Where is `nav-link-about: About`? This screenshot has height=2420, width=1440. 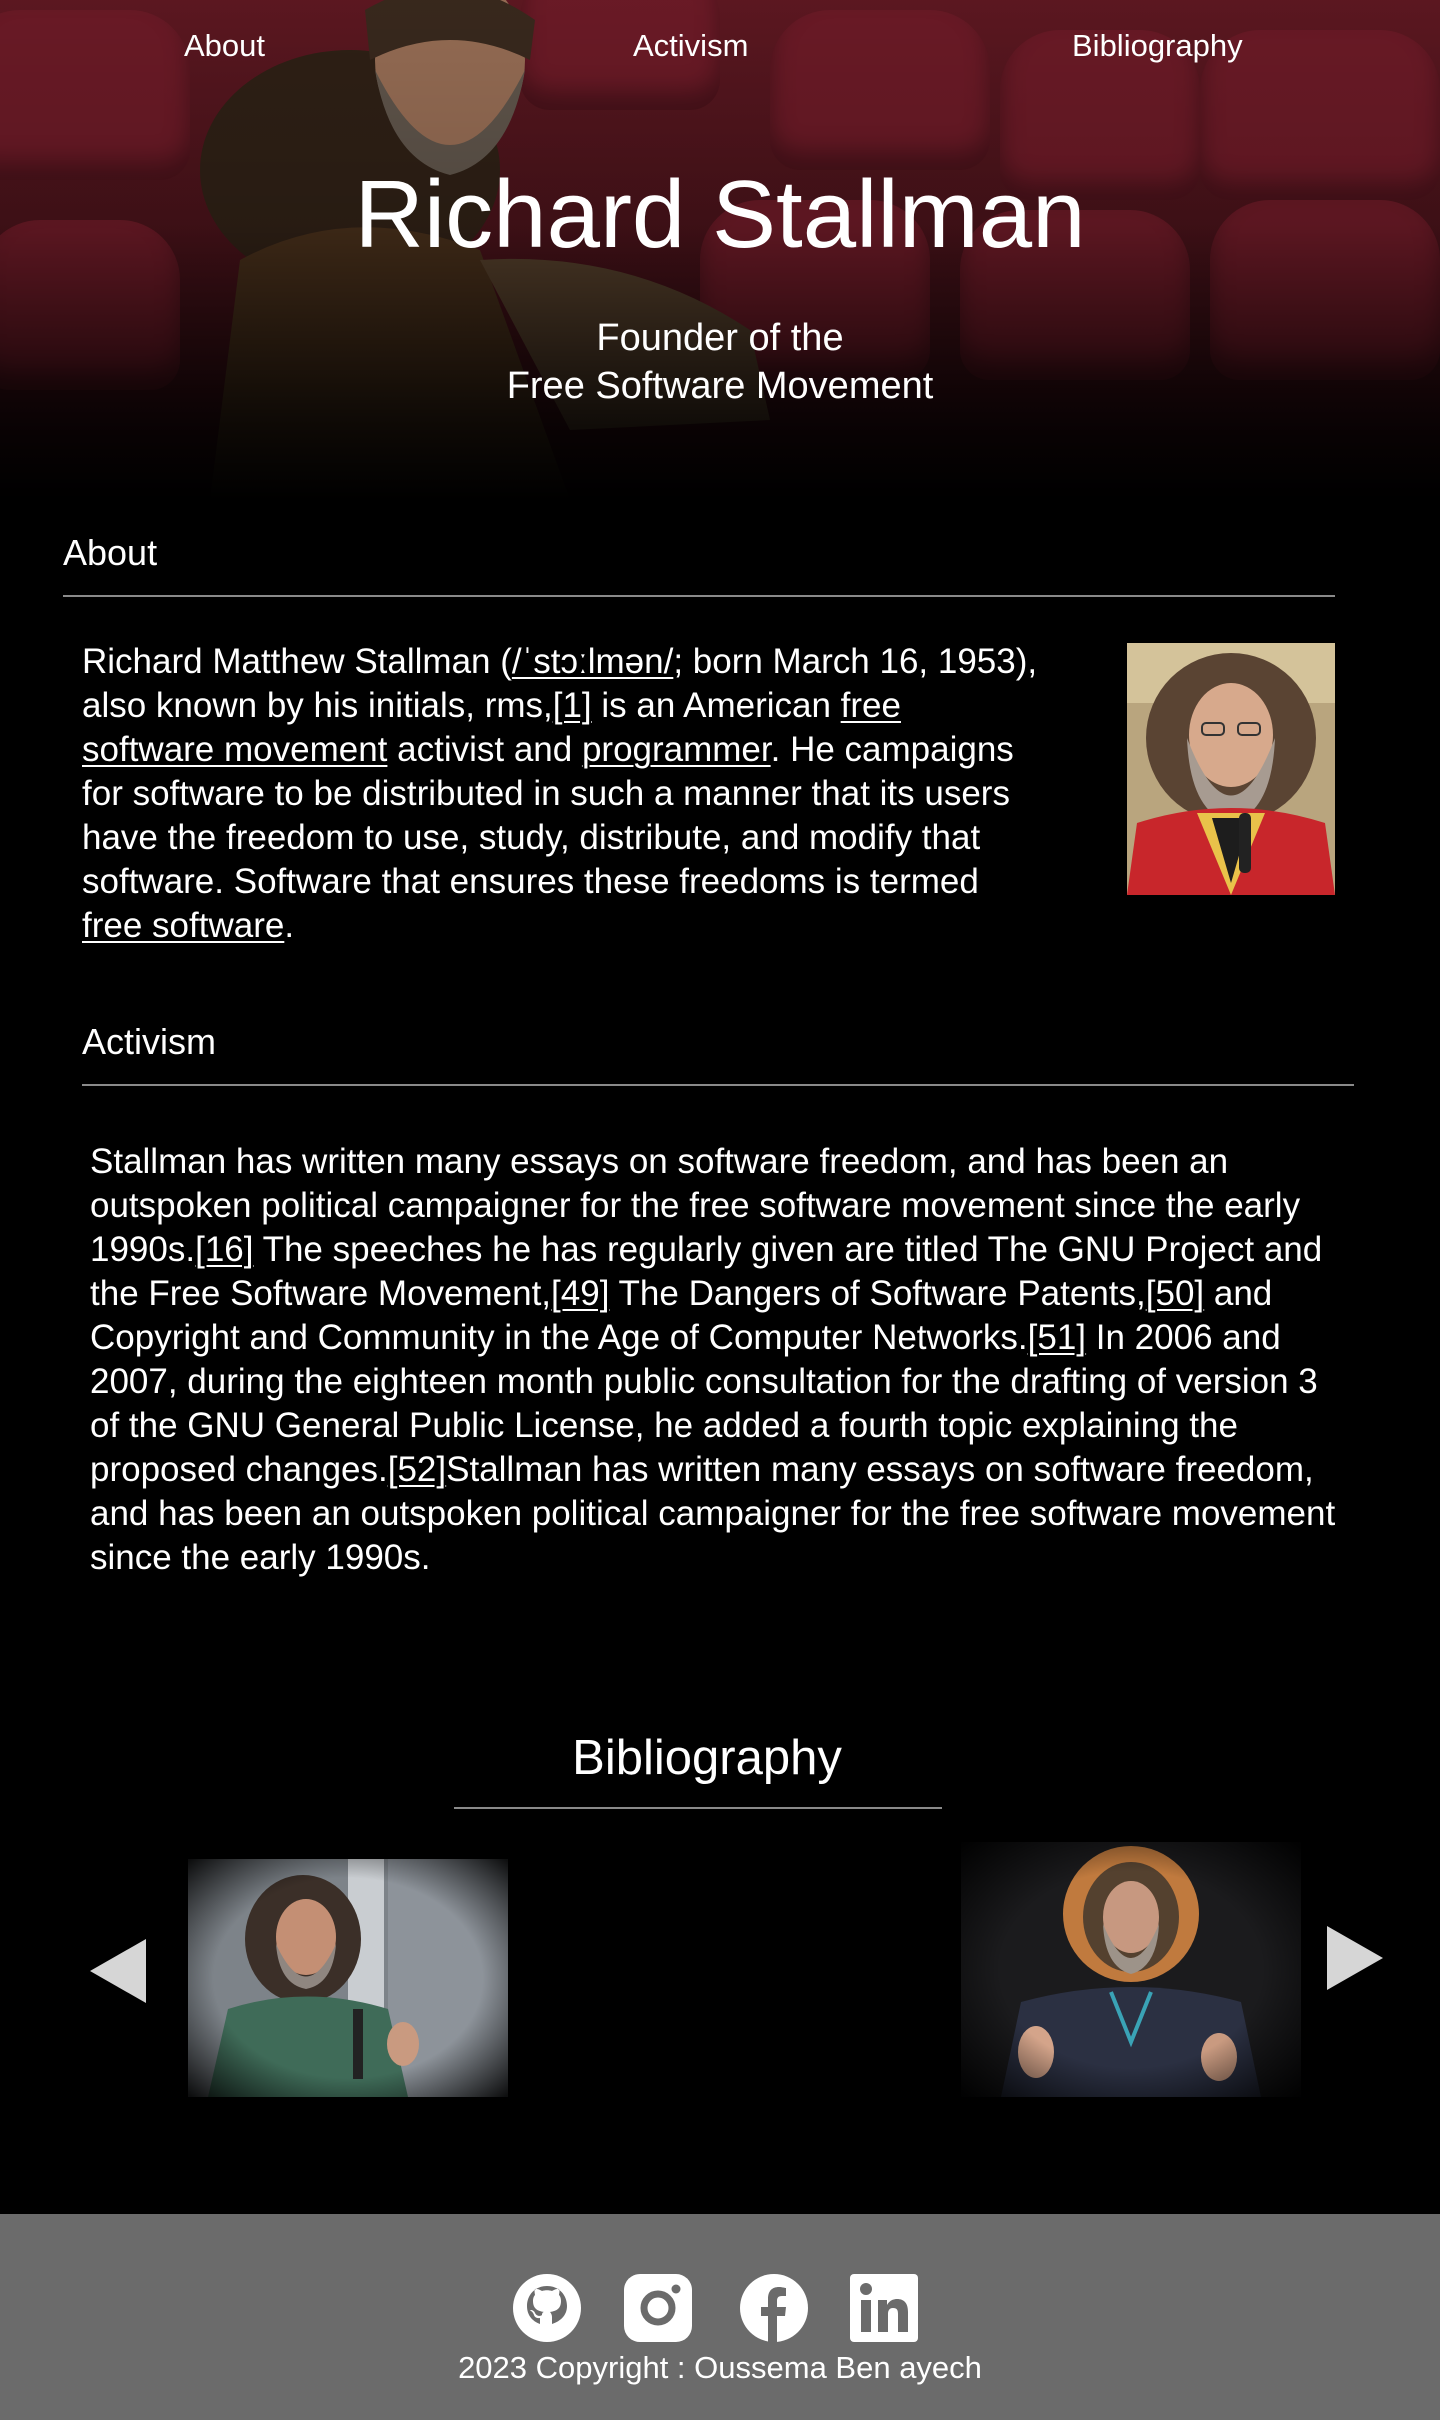 nav-link-about: About is located at coordinates (224, 46).